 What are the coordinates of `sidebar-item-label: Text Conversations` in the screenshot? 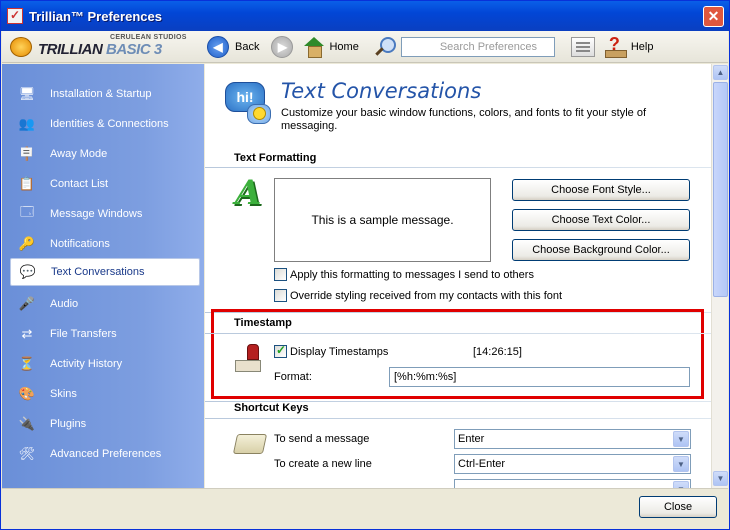 It's located at (98, 272).